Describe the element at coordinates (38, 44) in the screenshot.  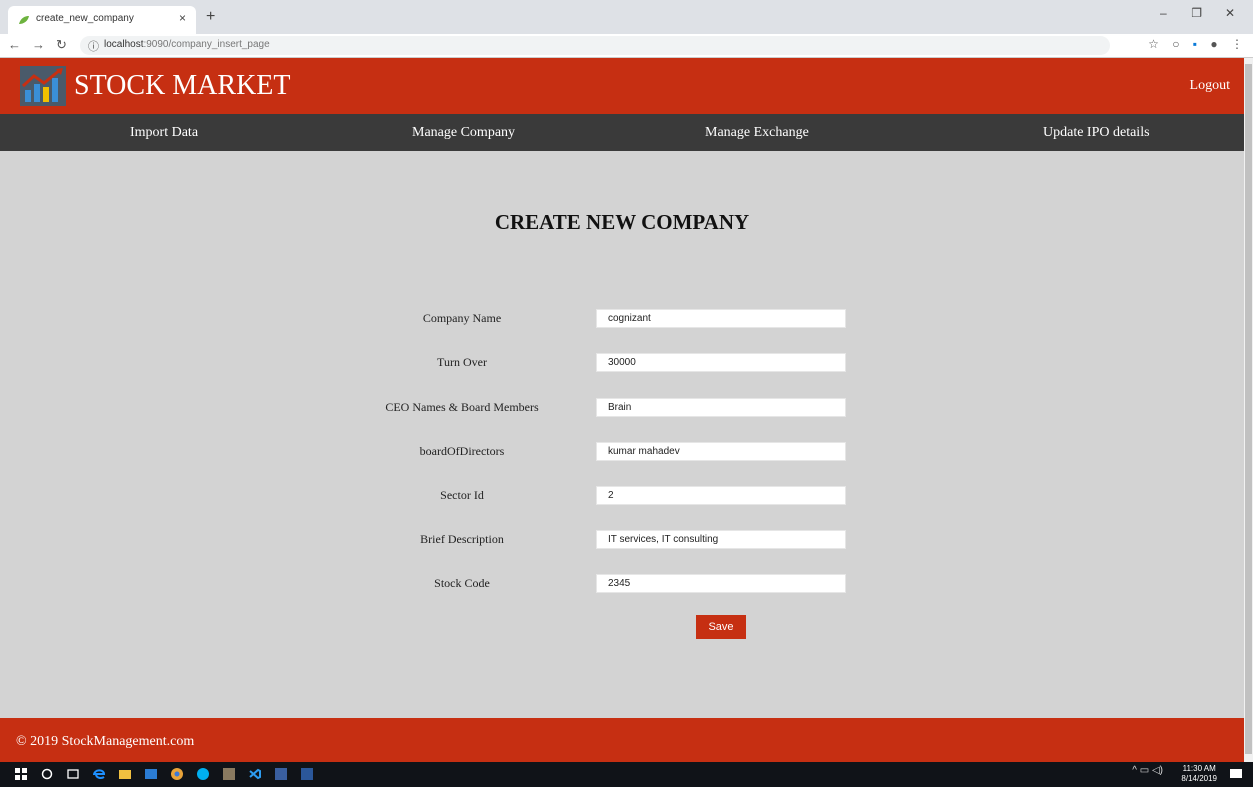
I see `forward-icon: →` at that location.